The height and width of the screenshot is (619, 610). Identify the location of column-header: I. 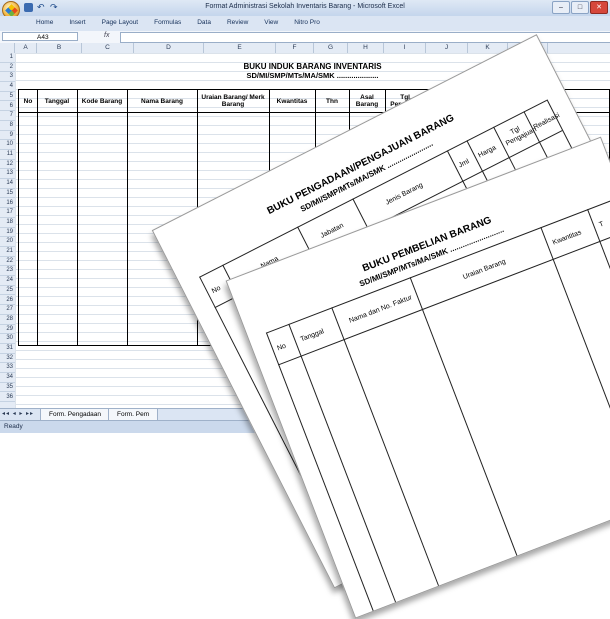
(405, 48).